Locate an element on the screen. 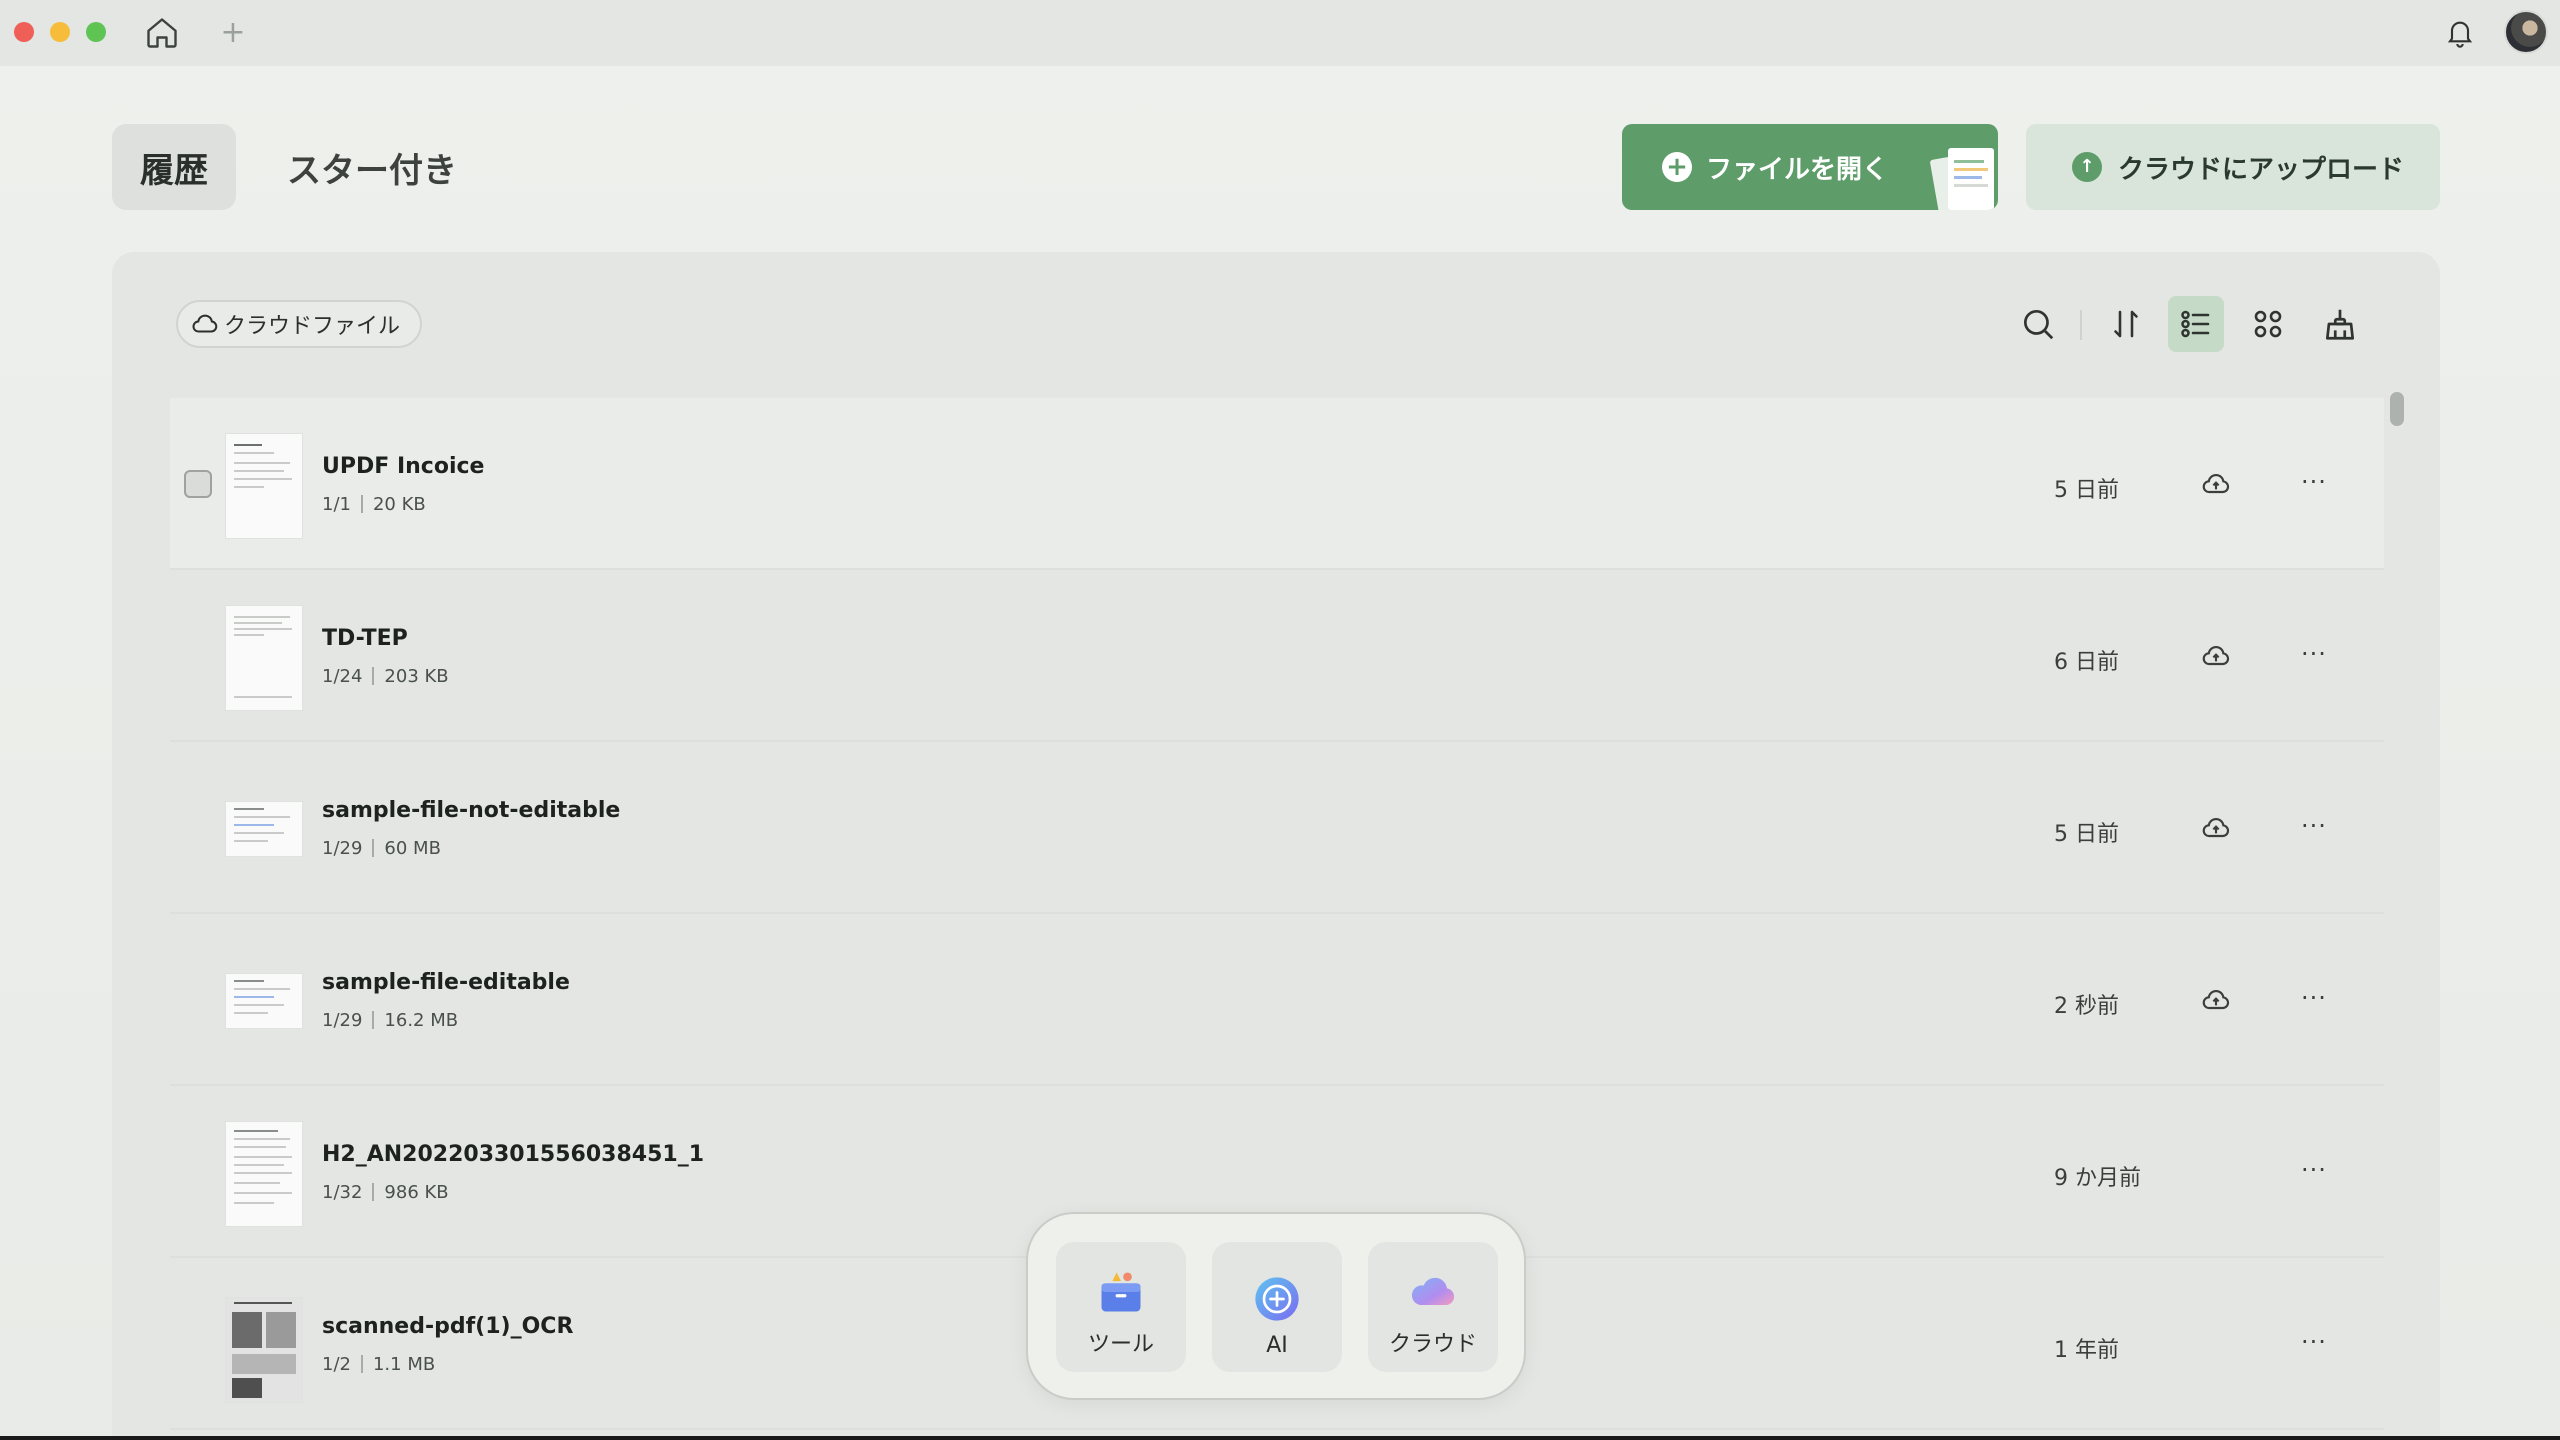 Image resolution: width=2560 pixels, height=1440 pixels. dock-cloud-label: クラウド is located at coordinates (1432, 1344).